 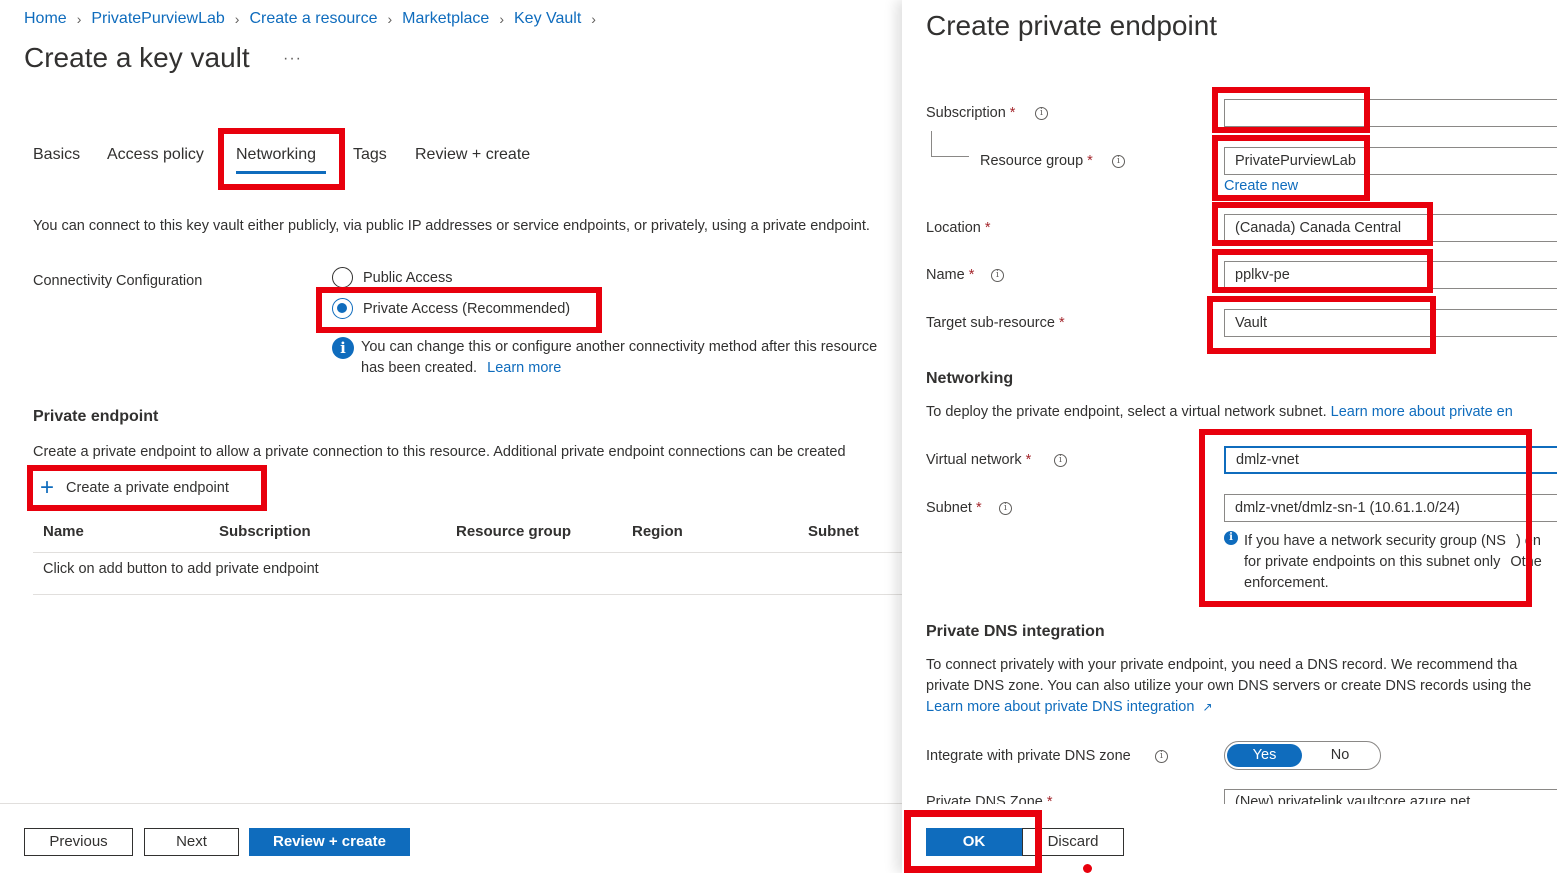 What do you see at coordinates (1073, 842) in the screenshot?
I see `discard-button: Discard` at bounding box center [1073, 842].